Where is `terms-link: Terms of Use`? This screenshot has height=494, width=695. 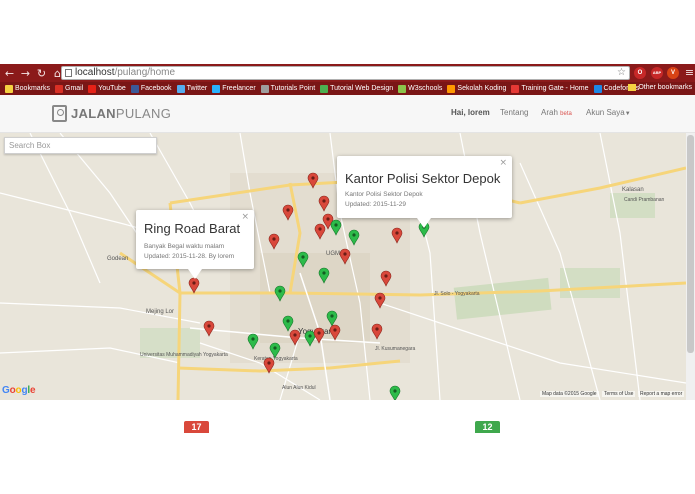 terms-link: Terms of Use is located at coordinates (619, 394).